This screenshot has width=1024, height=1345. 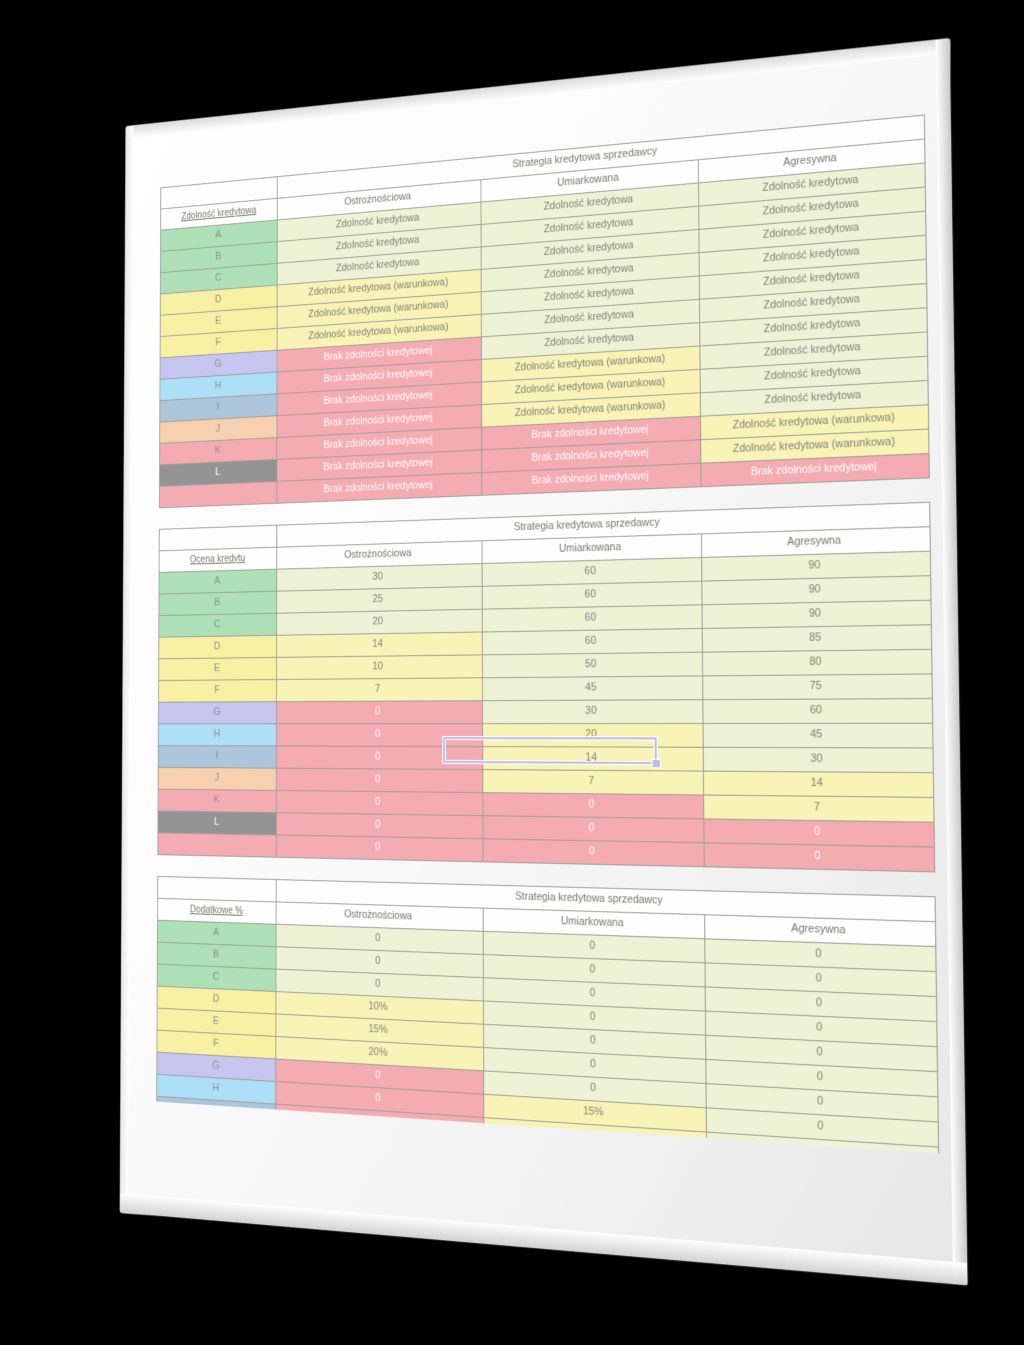 What do you see at coordinates (217, 625) in the screenshot?
I see `row-label-cell: C` at bounding box center [217, 625].